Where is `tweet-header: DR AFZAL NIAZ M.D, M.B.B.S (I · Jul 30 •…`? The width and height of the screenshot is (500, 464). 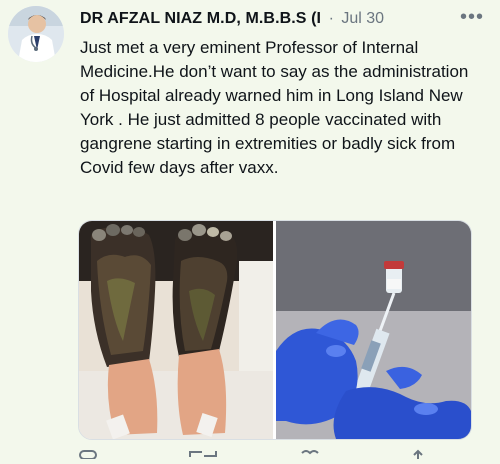 tweet-header: DR AFZAL NIAZ M.D, M.B.B.S (I · Jul 30 •… is located at coordinates (285, 20).